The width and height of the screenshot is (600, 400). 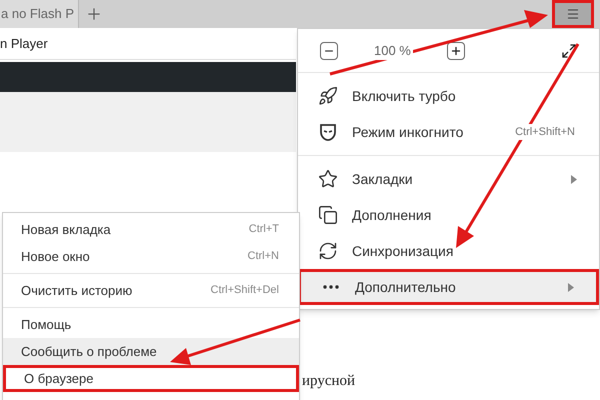 What do you see at coordinates (545, 132) in the screenshot?
I see `shortcut-text: Ctrl+Shift+N` at bounding box center [545, 132].